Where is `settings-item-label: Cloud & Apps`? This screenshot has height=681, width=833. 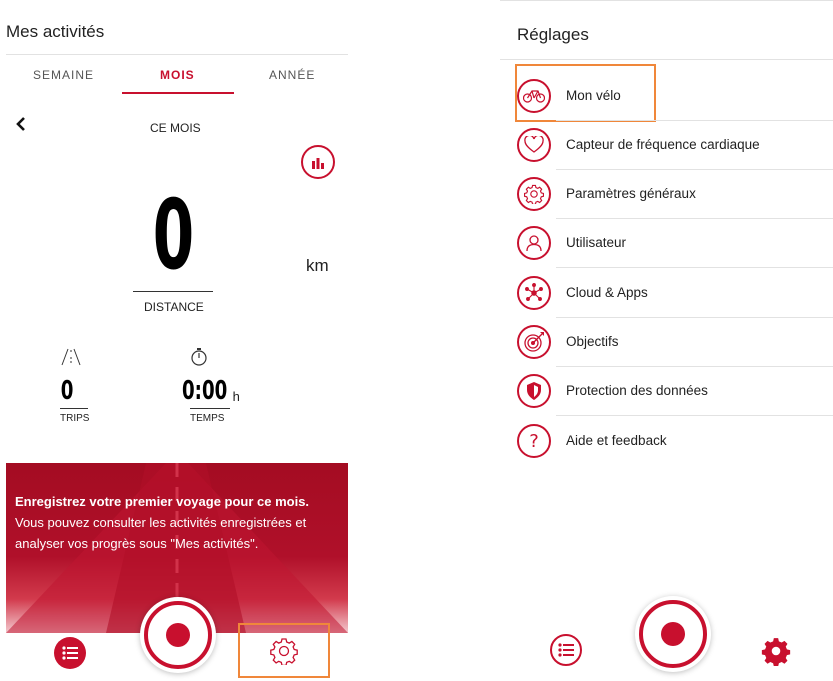
settings-item-label: Cloud & Apps is located at coordinates (607, 292).